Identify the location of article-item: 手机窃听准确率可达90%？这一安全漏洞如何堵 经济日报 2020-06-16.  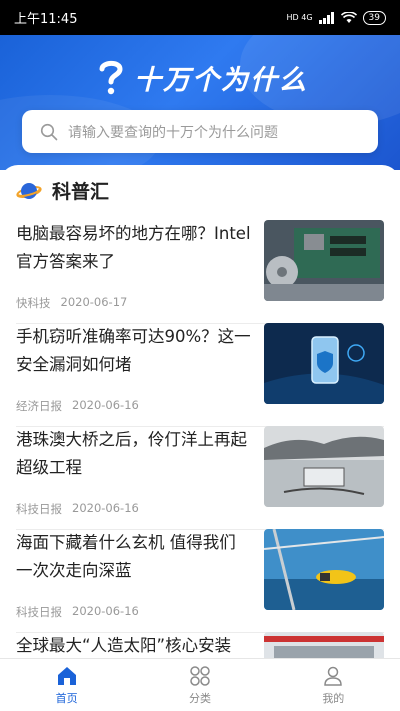
(200, 375).